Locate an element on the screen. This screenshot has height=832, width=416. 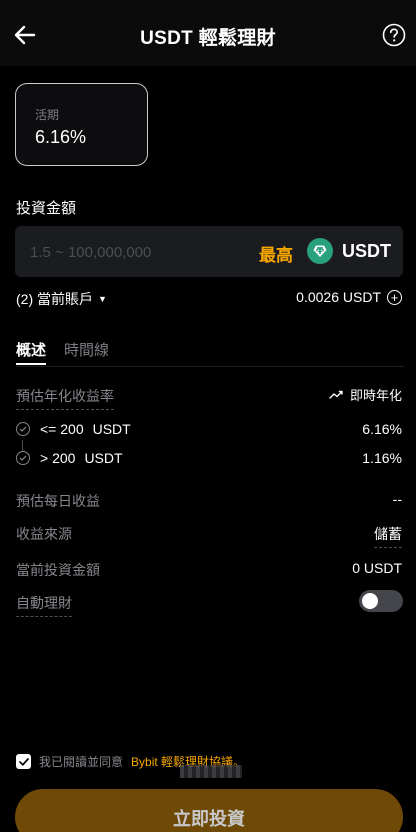
currency-label: USDT is located at coordinates (366, 251).